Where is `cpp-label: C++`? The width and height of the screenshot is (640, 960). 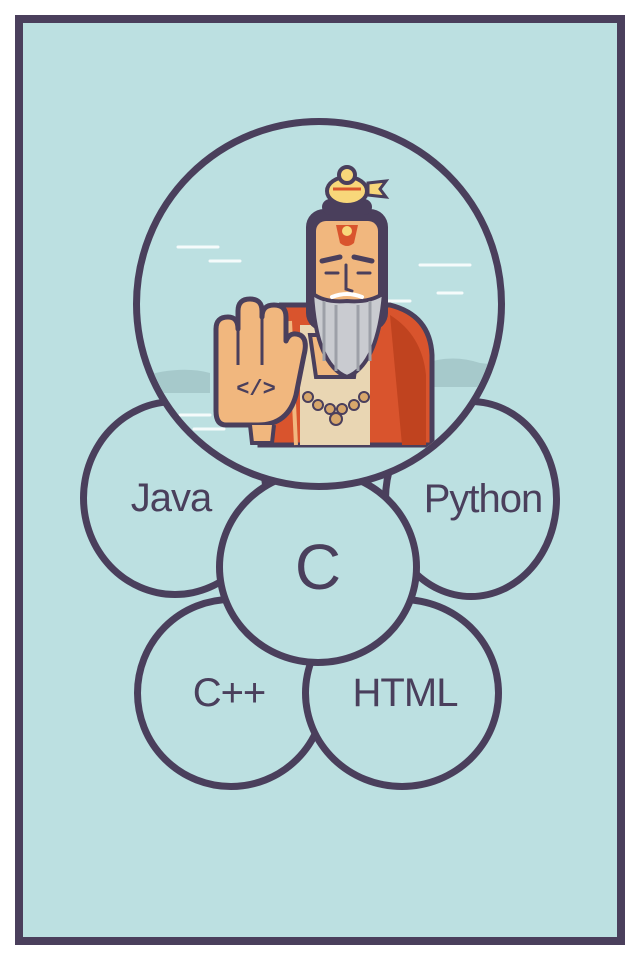
cpp-label: C++ is located at coordinates (229, 692).